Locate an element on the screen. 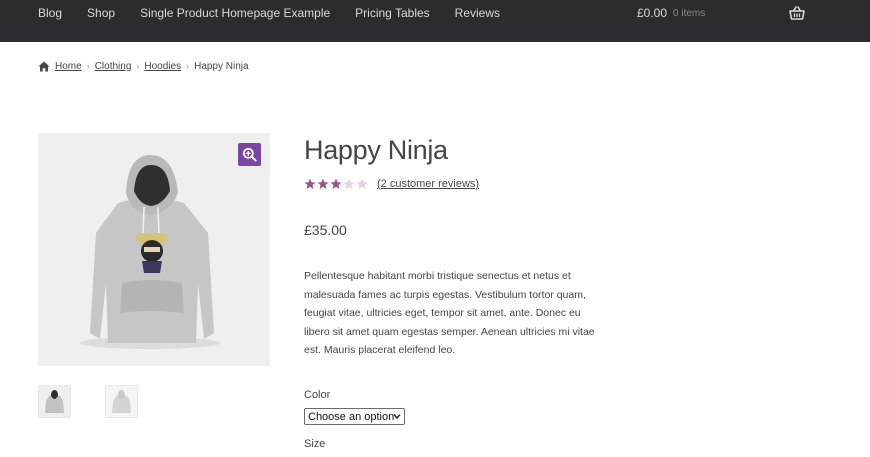  color-select: Choose an option is located at coordinates (354, 416).